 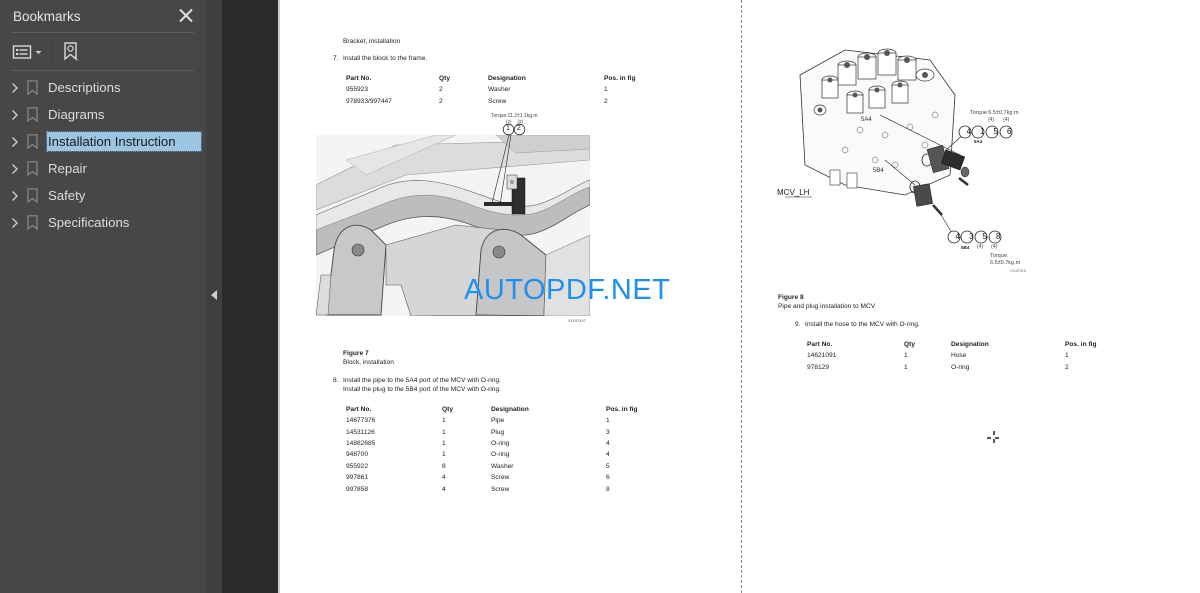 I want to click on bookmark-repair: Repair, so click(x=103, y=168).